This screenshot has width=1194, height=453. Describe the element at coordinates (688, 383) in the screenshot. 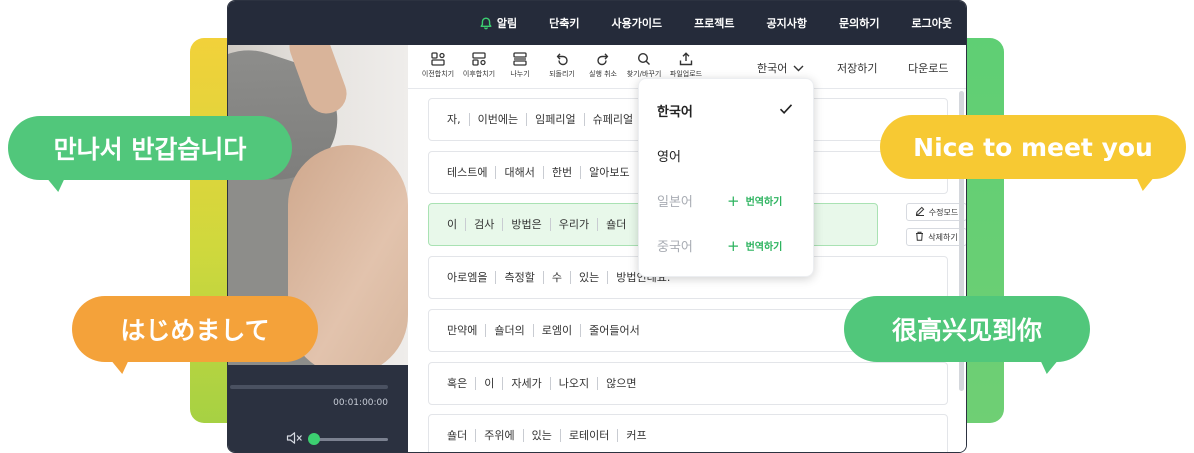

I see `subtitle-row: 혹은 이 자세가 나오지 않으면` at that location.